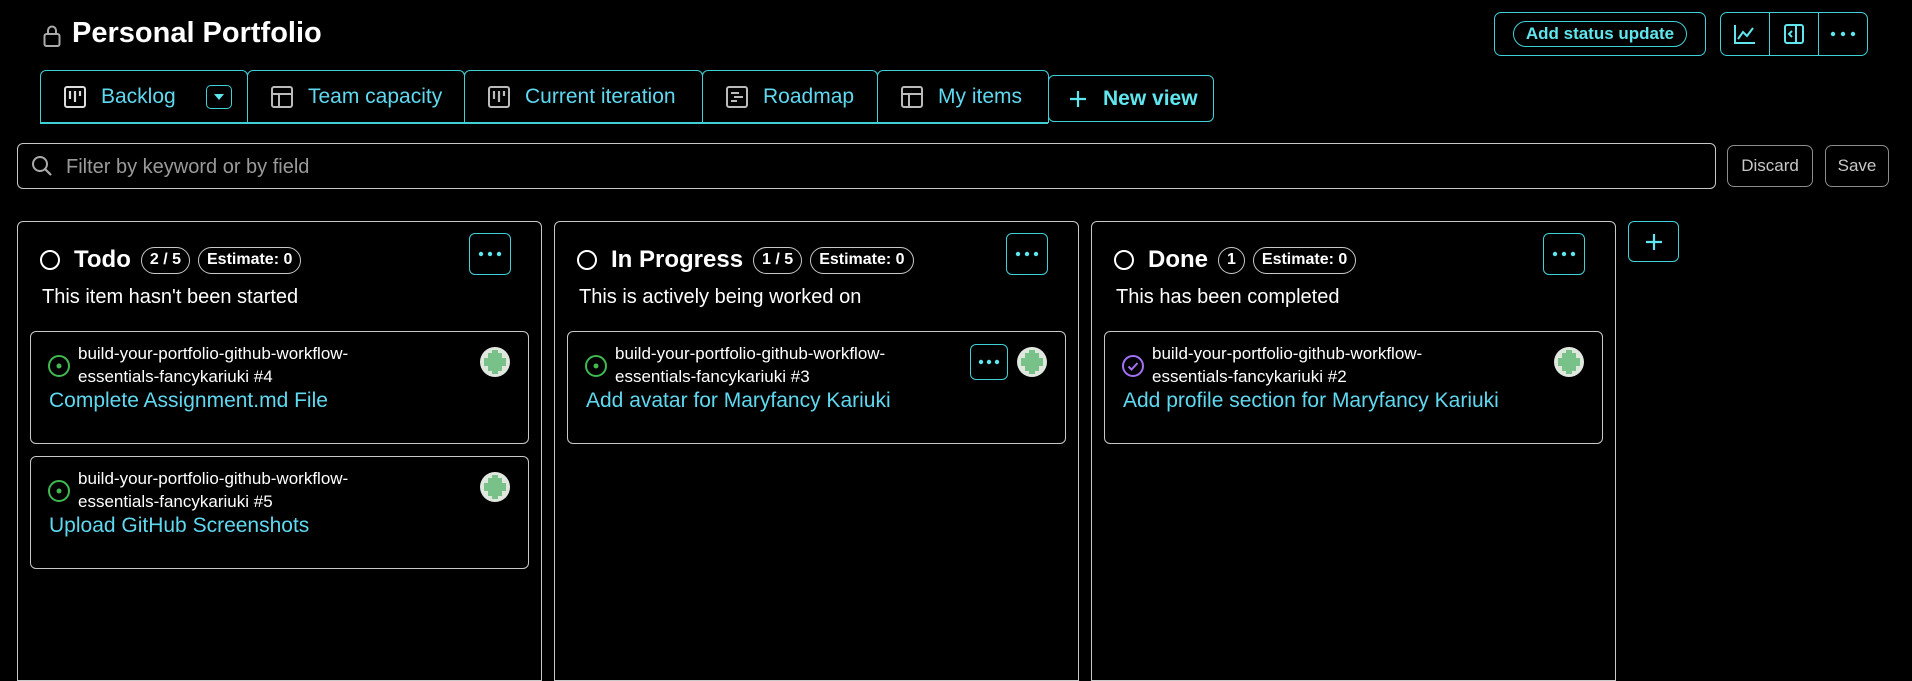  I want to click on card-title-link: Complete Assignment.md File, so click(188, 401).